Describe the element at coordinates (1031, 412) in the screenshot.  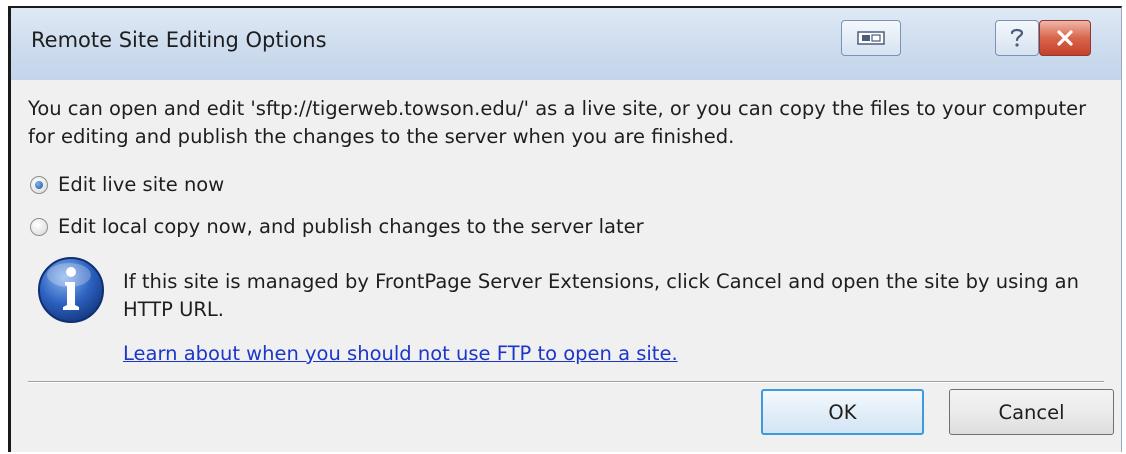
I see `cancel-button: Cancel` at that location.